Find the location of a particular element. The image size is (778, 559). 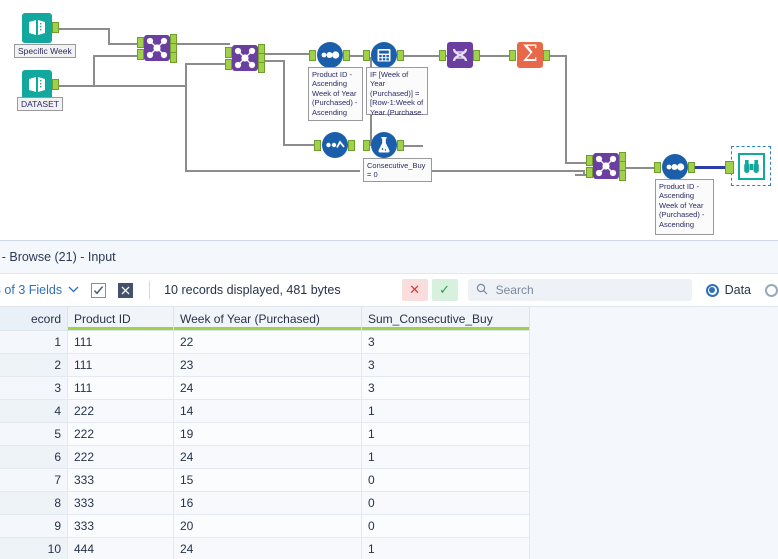

cell-value: 20 is located at coordinates (268, 526).